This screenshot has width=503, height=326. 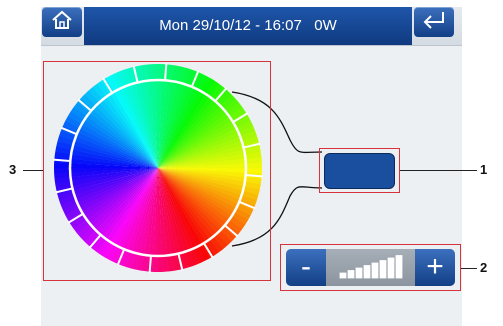 What do you see at coordinates (484, 169) in the screenshot?
I see `callout-number-1: 1` at bounding box center [484, 169].